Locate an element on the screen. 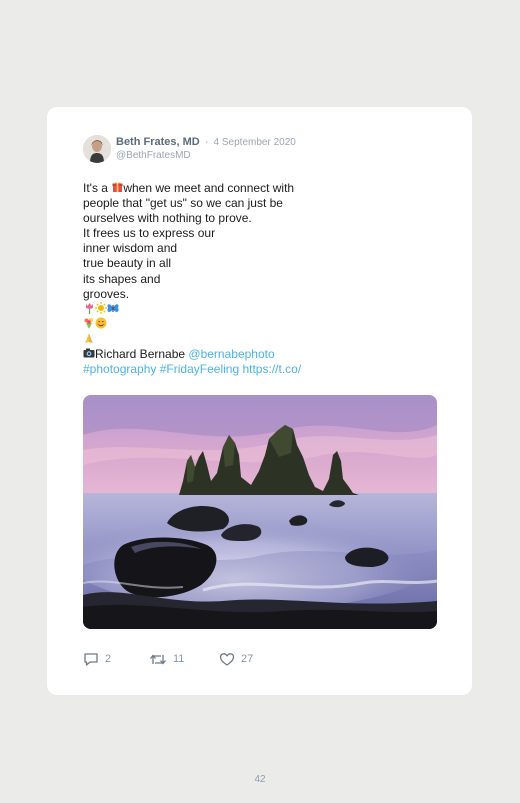 Image resolution: width=520 pixels, height=803 pixels. camera-icon is located at coordinates (89, 355).